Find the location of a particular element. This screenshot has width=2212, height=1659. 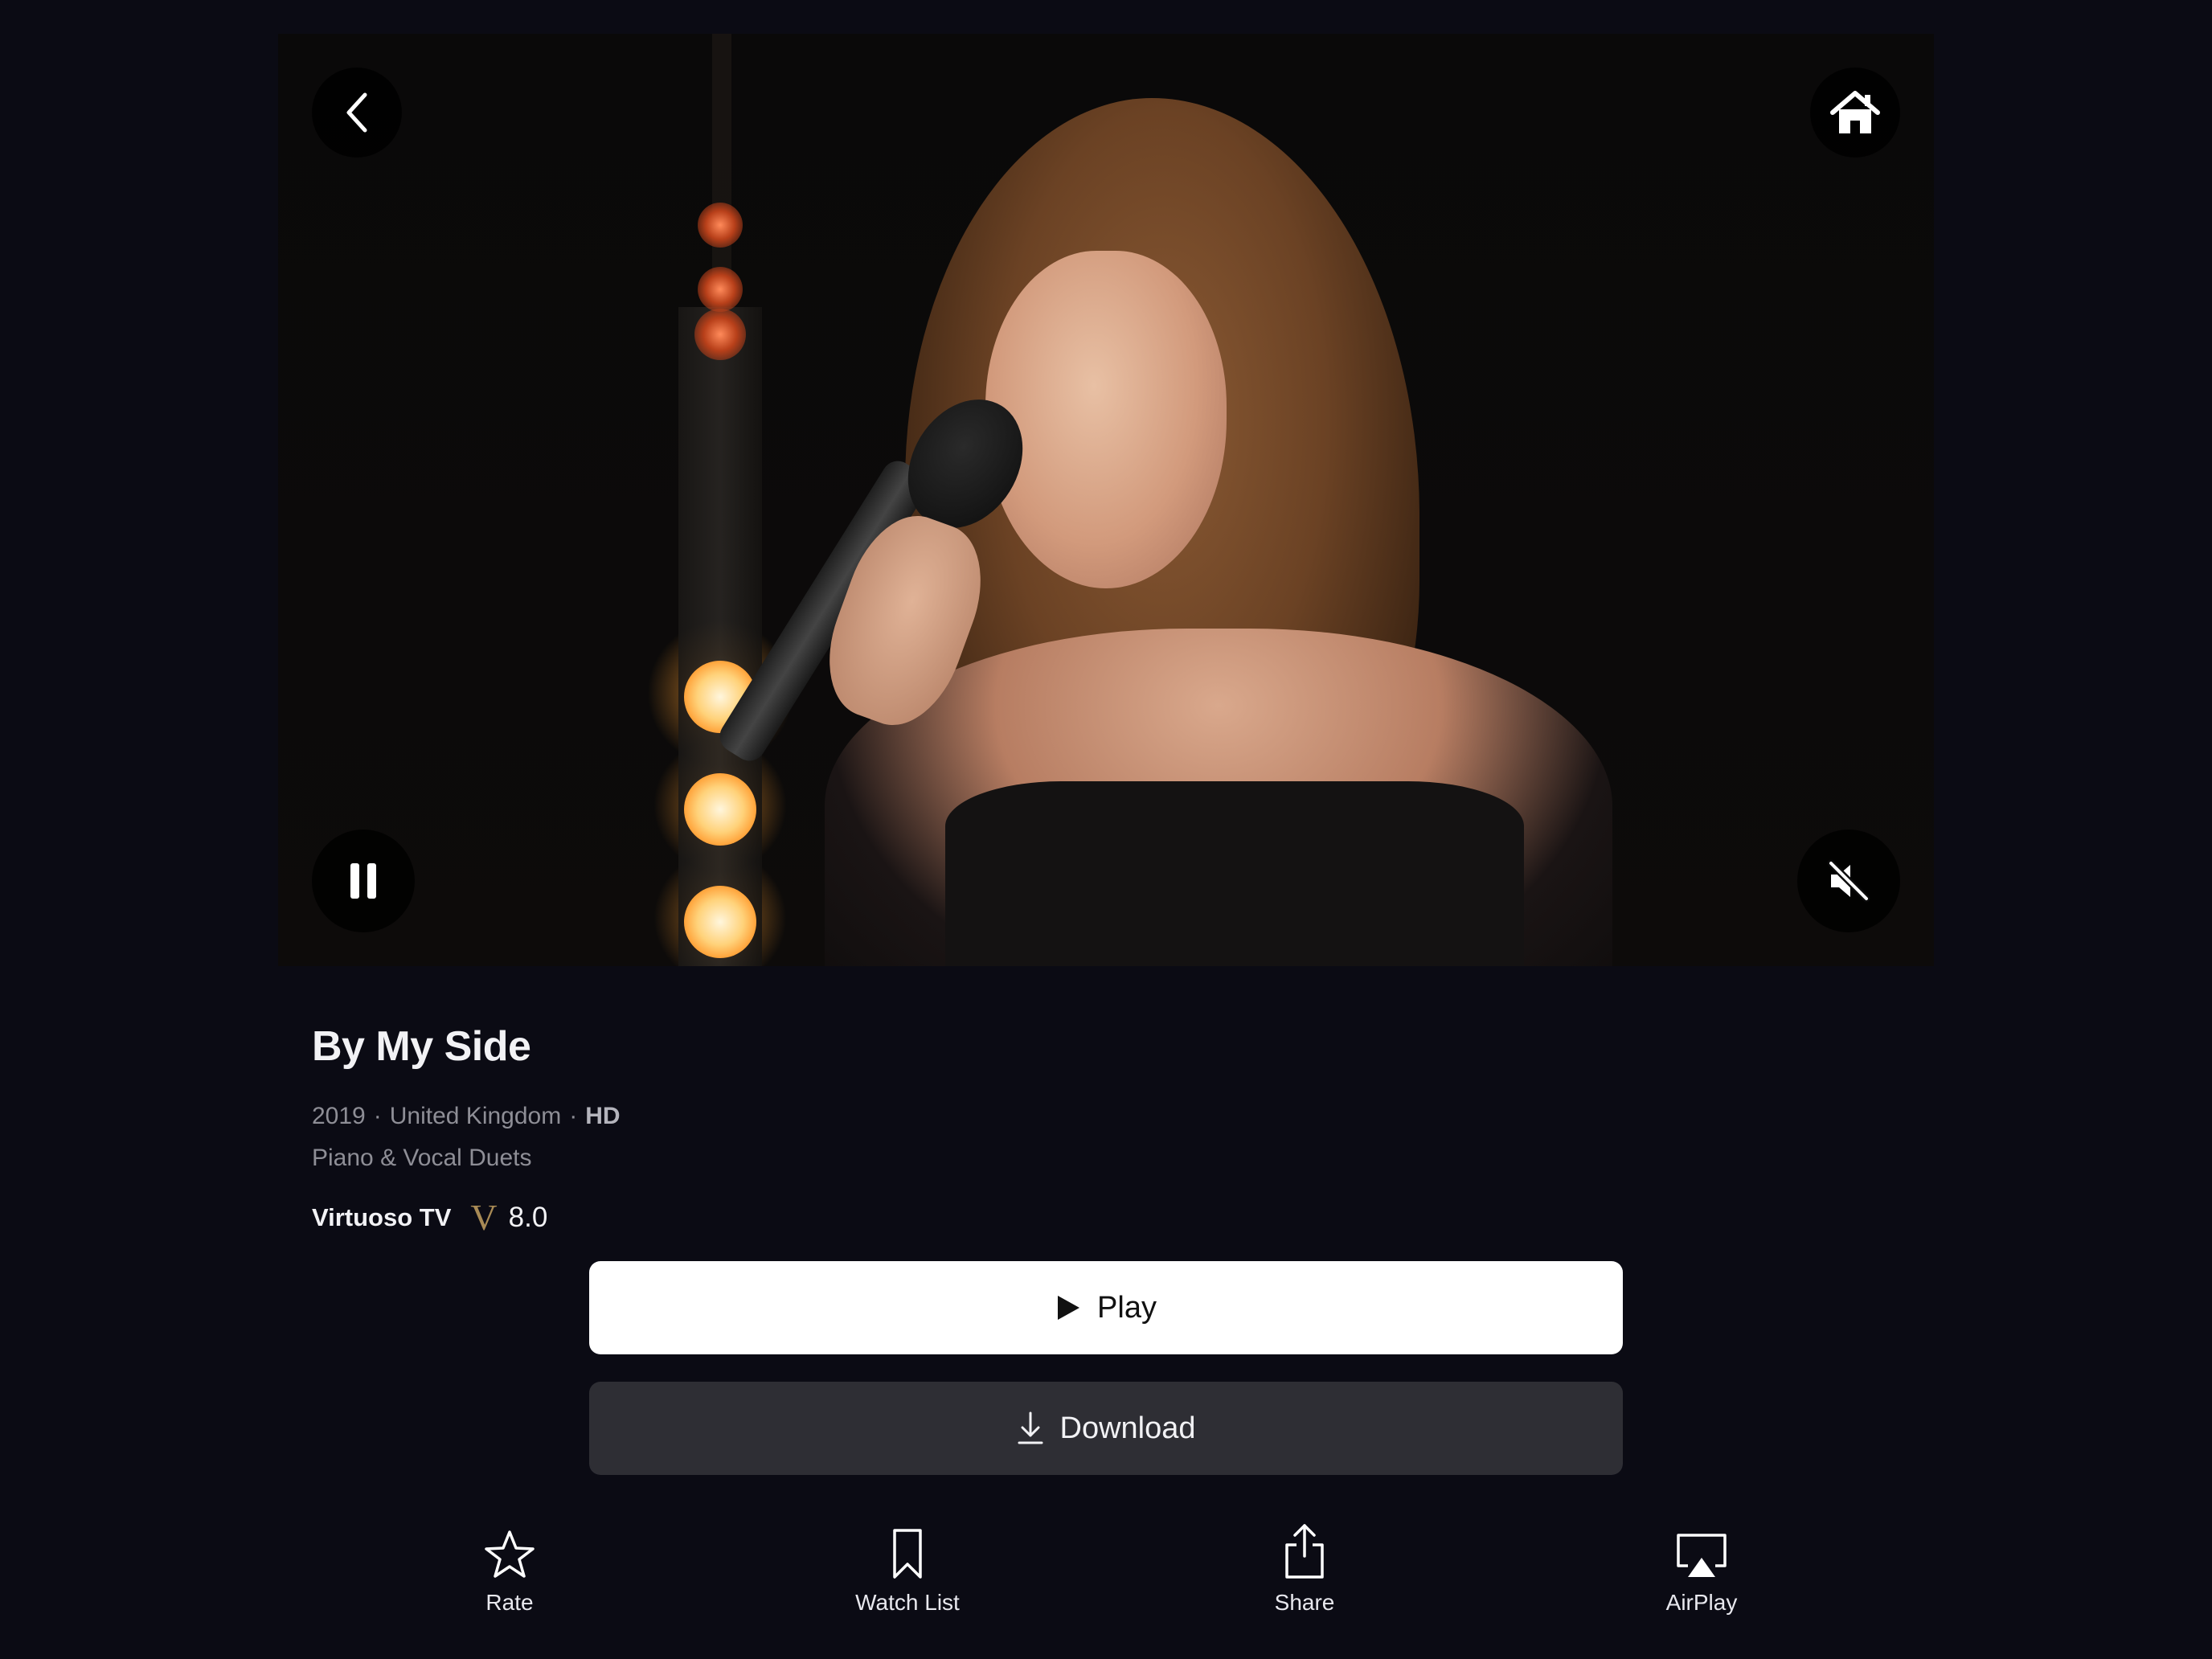

performer-face is located at coordinates (1106, 420).